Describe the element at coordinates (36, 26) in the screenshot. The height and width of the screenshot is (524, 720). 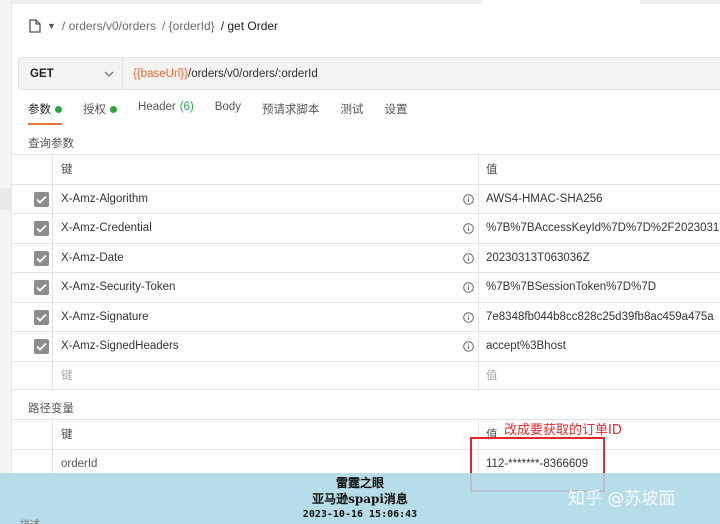
I see `file-icon` at that location.